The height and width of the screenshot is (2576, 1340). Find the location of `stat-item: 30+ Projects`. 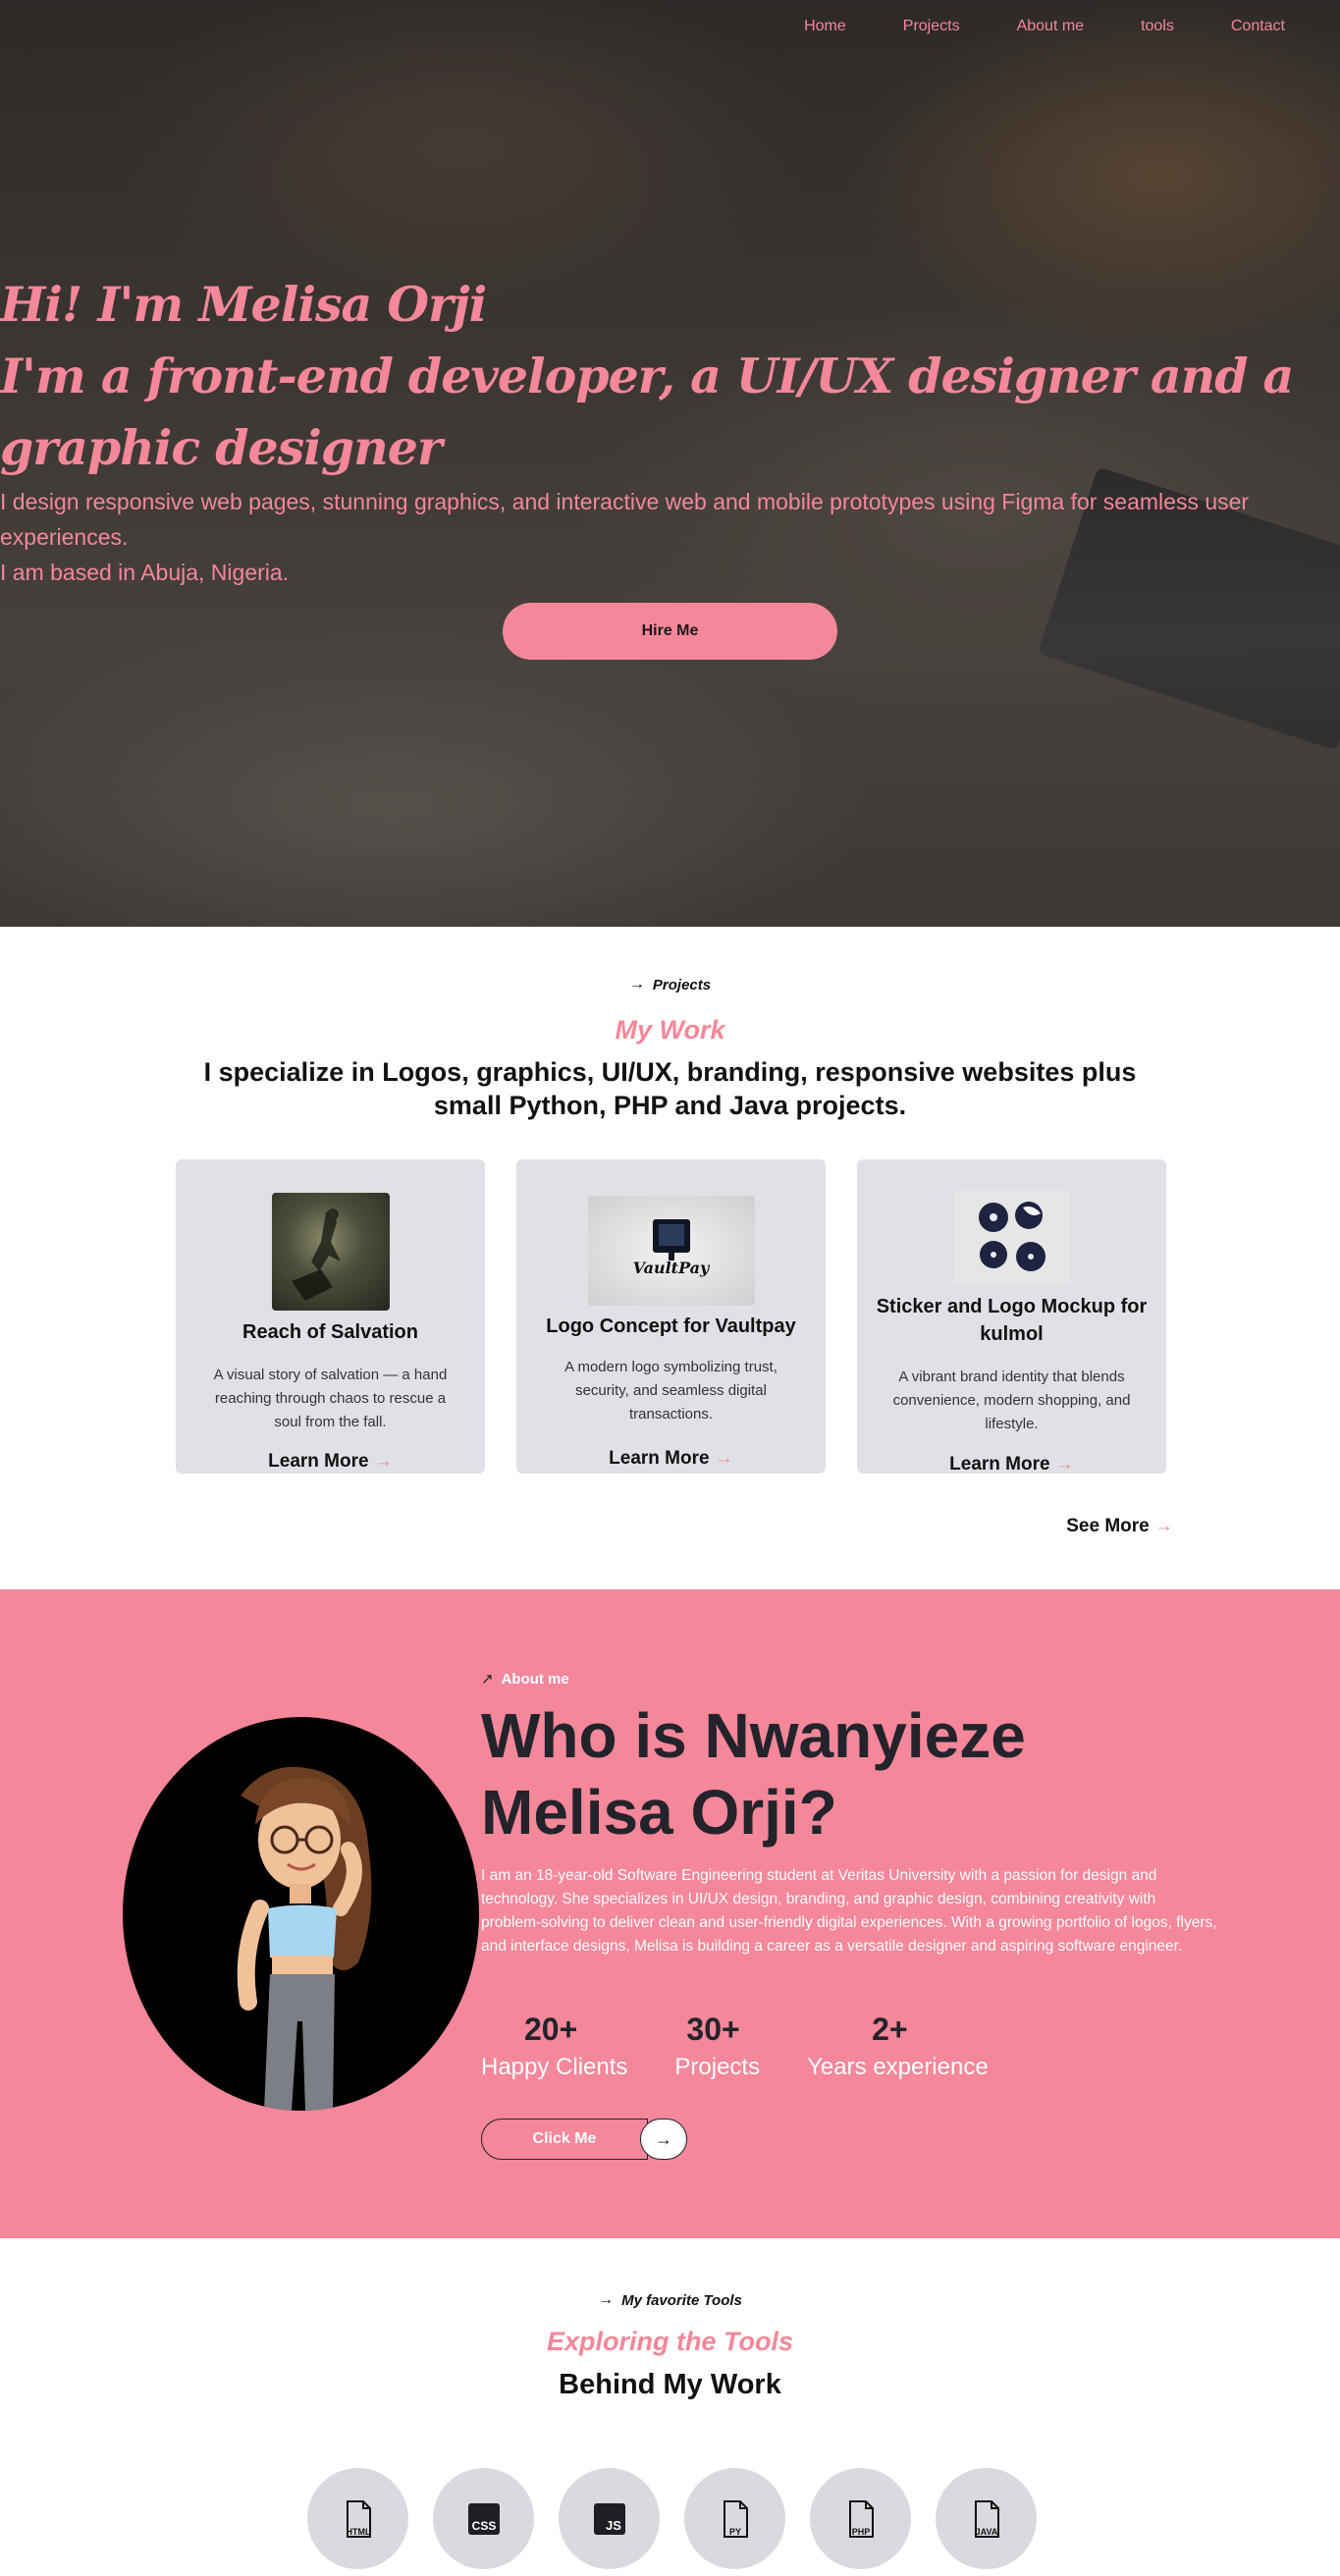

stat-item: 30+ Projects is located at coordinates (717, 2046).